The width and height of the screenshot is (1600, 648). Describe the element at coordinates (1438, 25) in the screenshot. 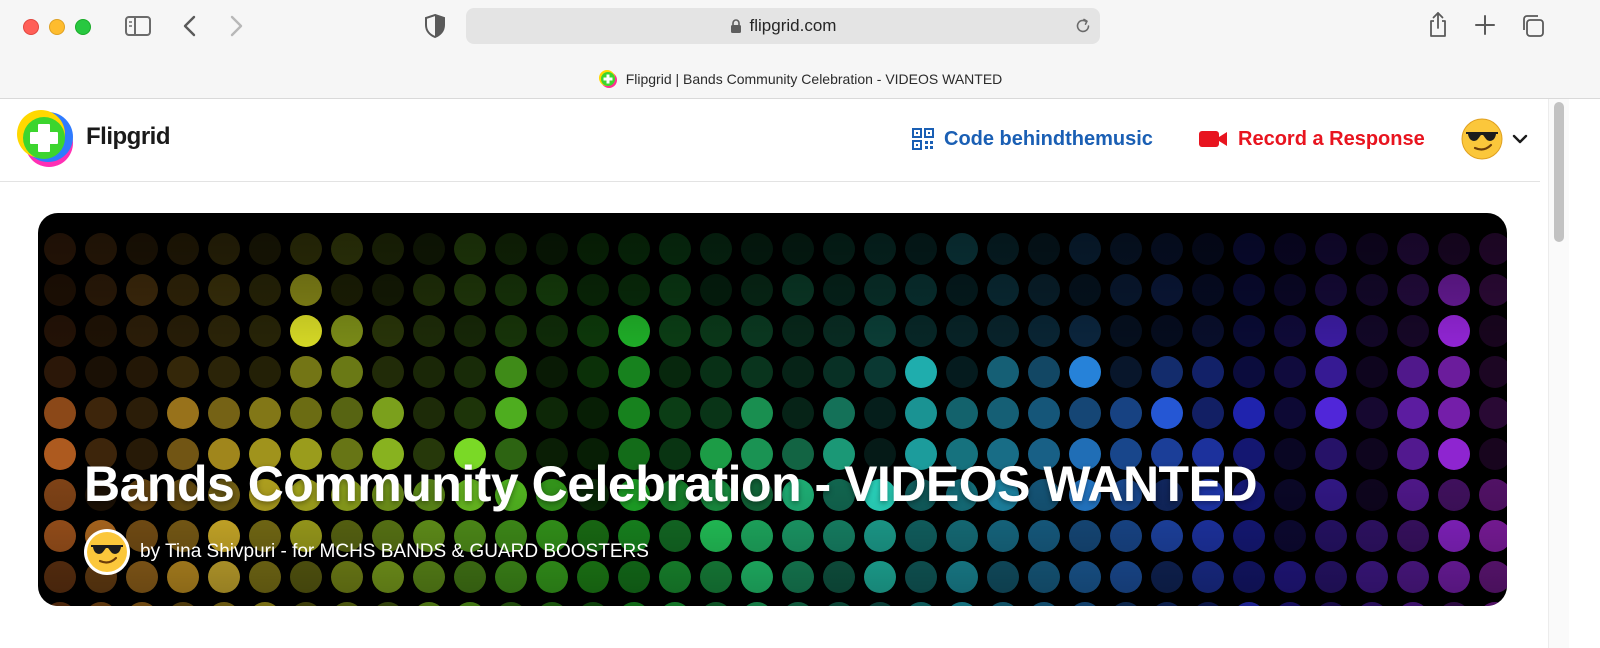

I see `share-icon` at that location.